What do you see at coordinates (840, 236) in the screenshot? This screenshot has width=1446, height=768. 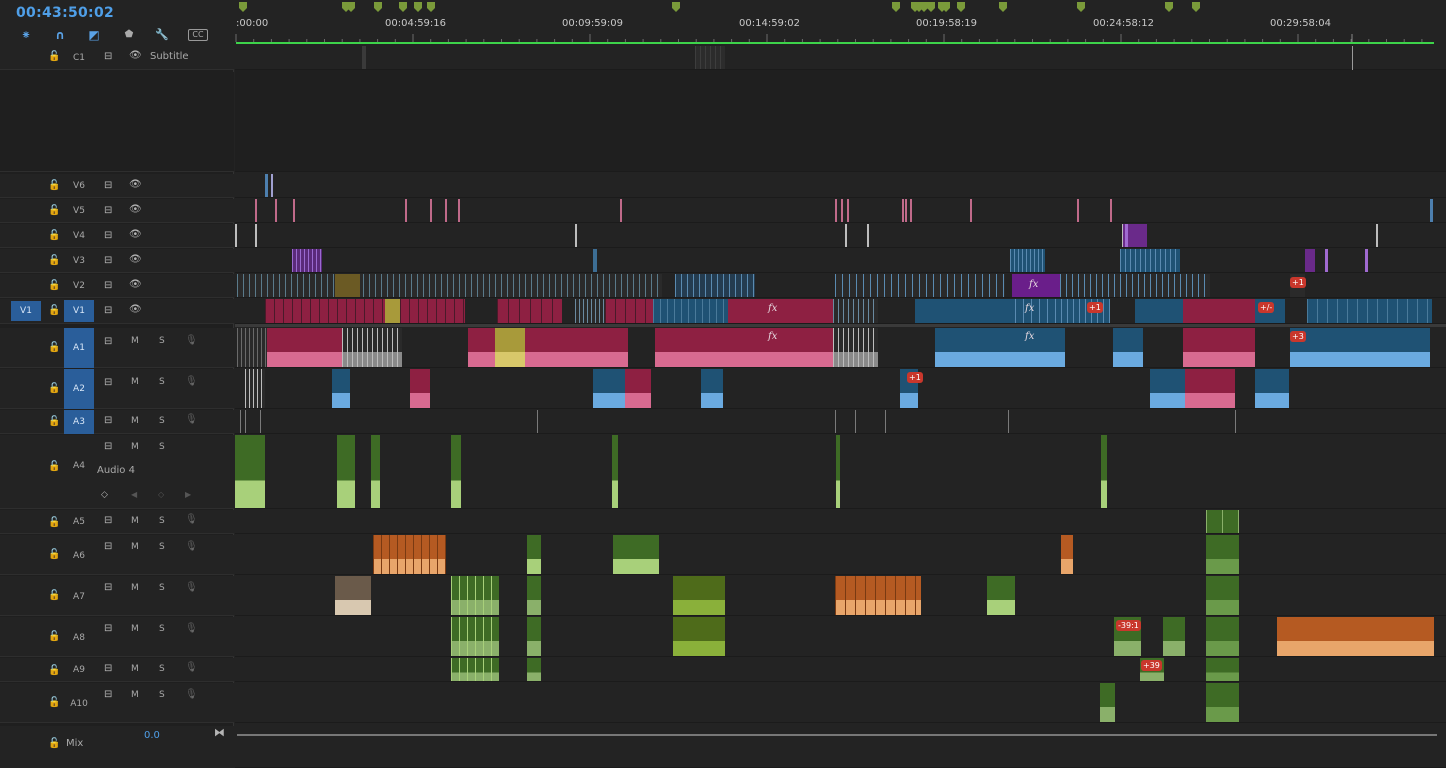 I see `lane-v4` at bounding box center [840, 236].